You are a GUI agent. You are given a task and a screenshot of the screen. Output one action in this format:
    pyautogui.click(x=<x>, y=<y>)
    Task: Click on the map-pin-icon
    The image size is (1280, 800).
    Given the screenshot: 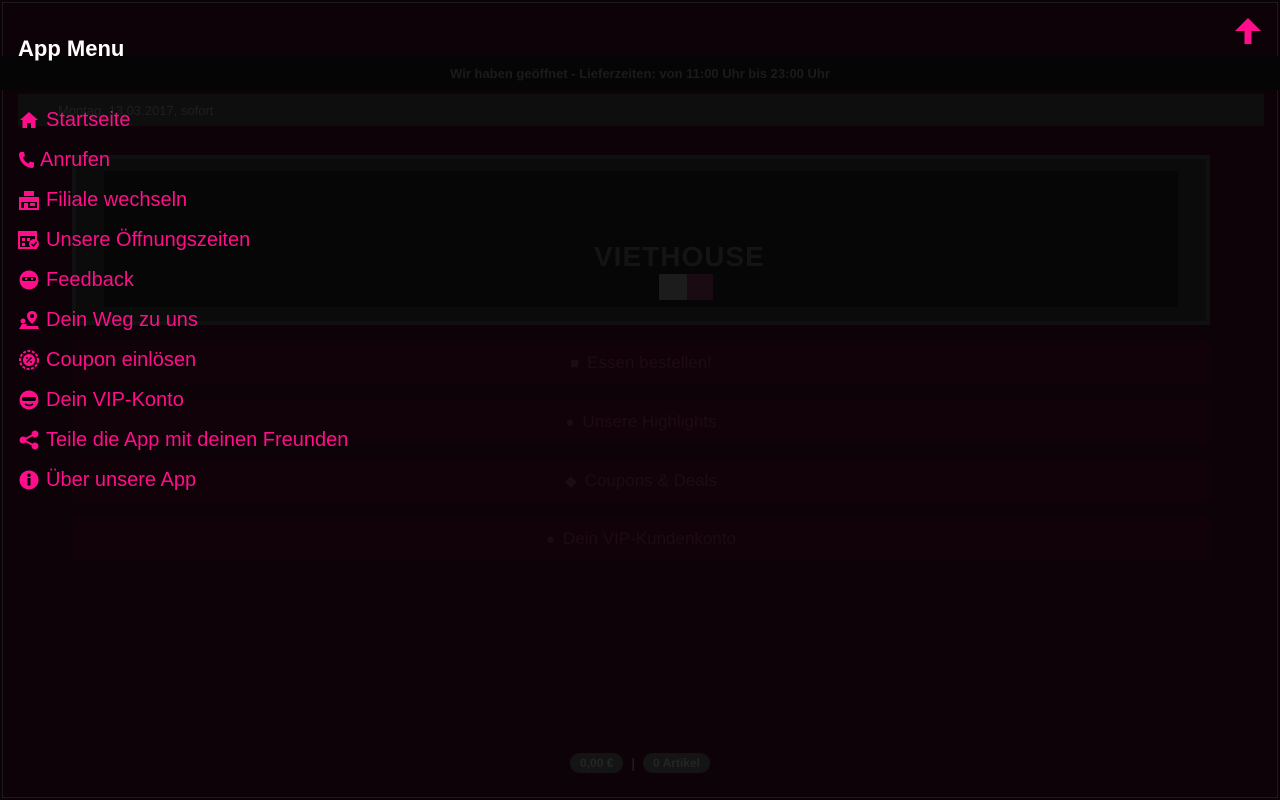 What is the action you would take?
    pyautogui.click(x=29, y=320)
    